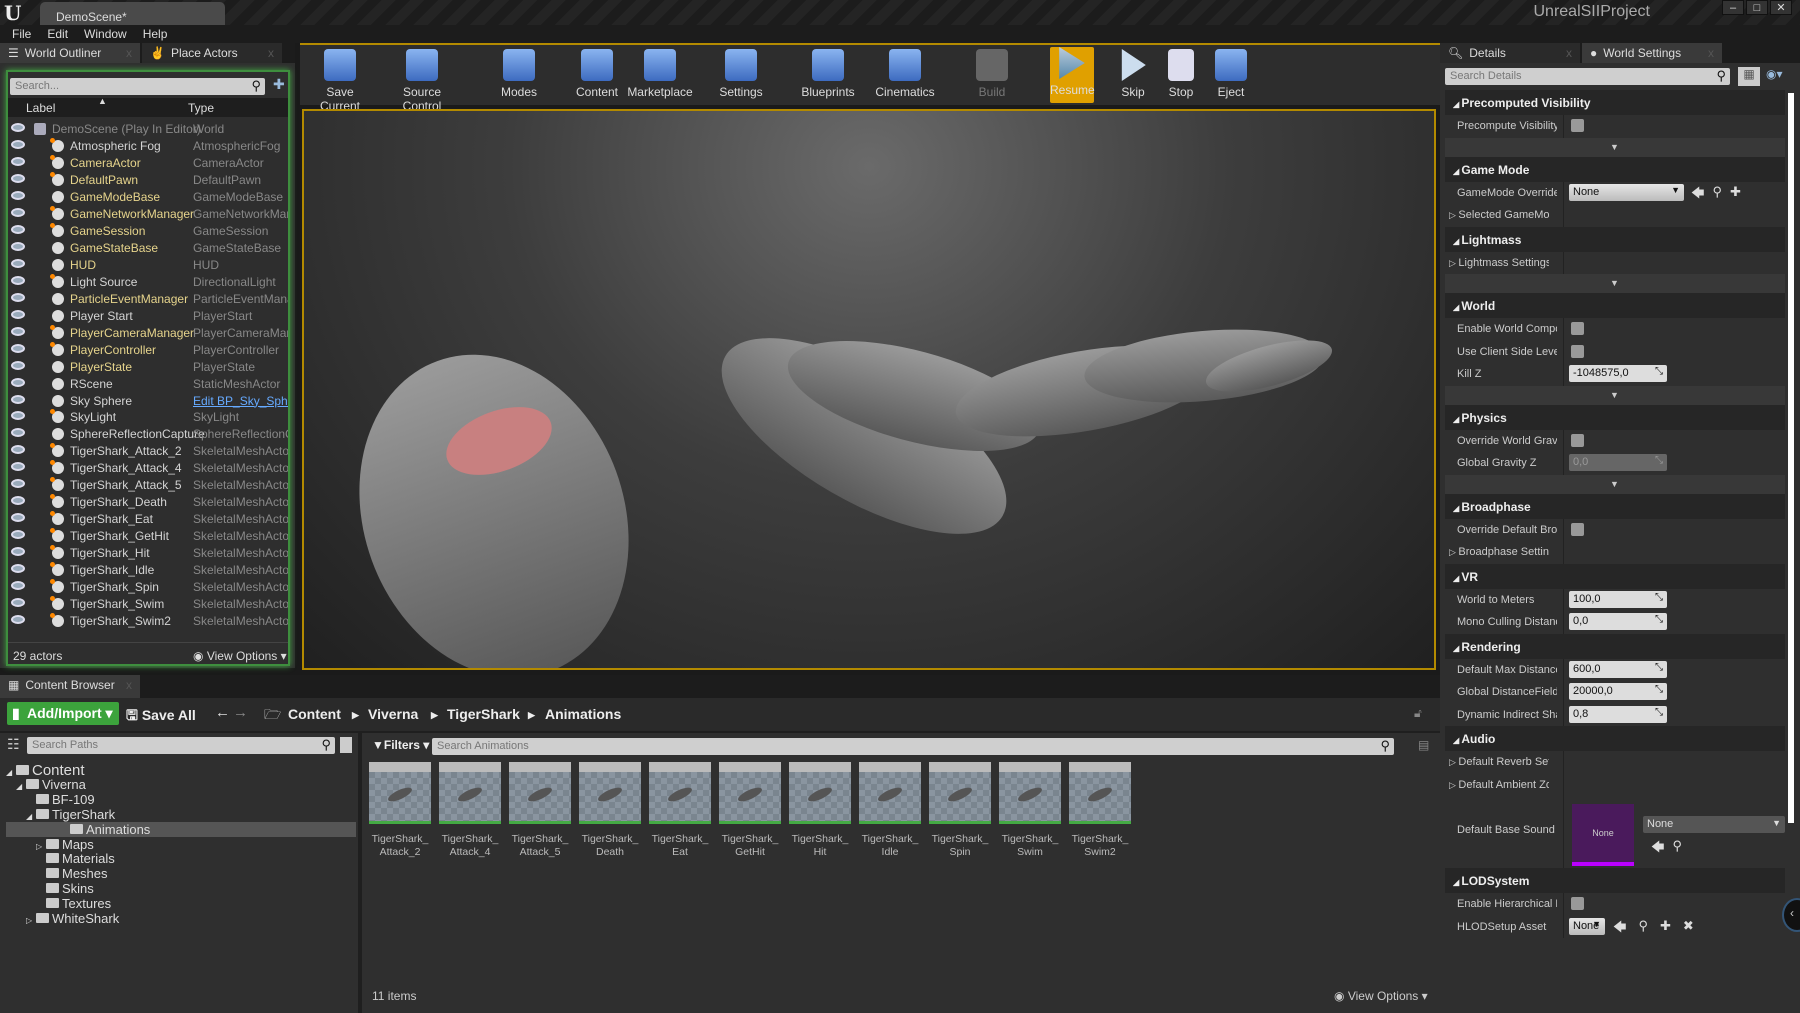 The width and height of the screenshot is (1800, 1013). I want to click on toolbar-cinematics-button: Cinematics, so click(905, 74).